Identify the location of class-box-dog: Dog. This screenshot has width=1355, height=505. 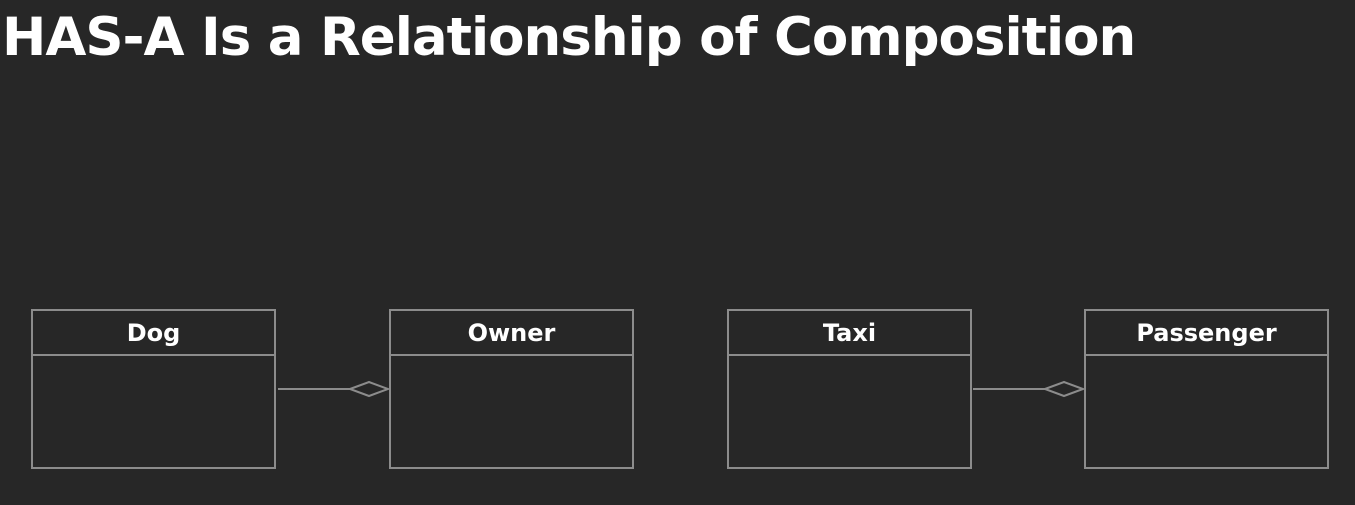
(153, 389).